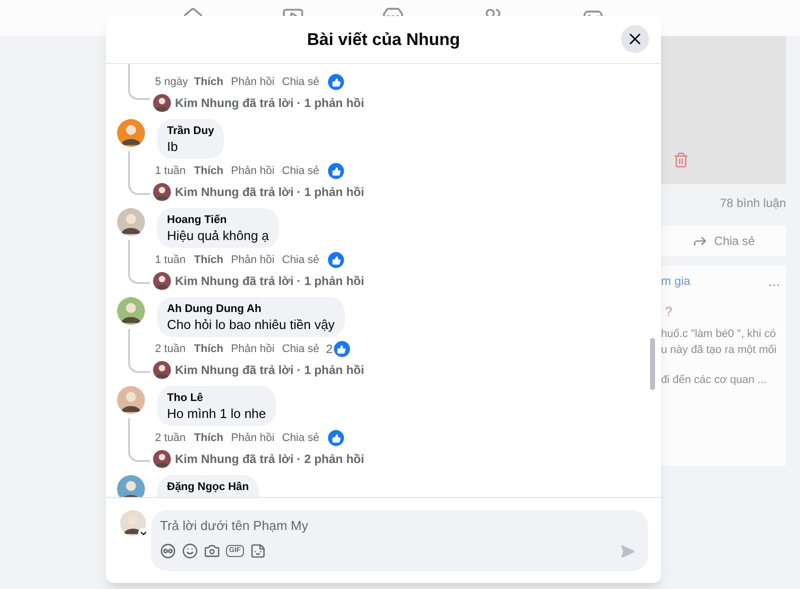 The width and height of the screenshot is (800, 589). I want to click on reply-summary: Kim Nhung đã trả lời · 2 phản hồi, so click(269, 459).